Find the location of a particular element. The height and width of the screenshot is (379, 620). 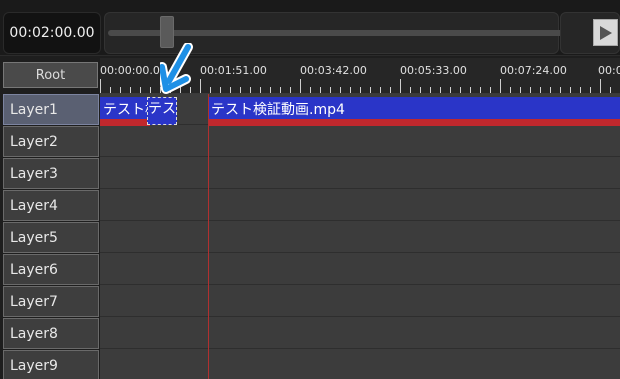

layer-label-5: Layer5 is located at coordinates (51, 237).